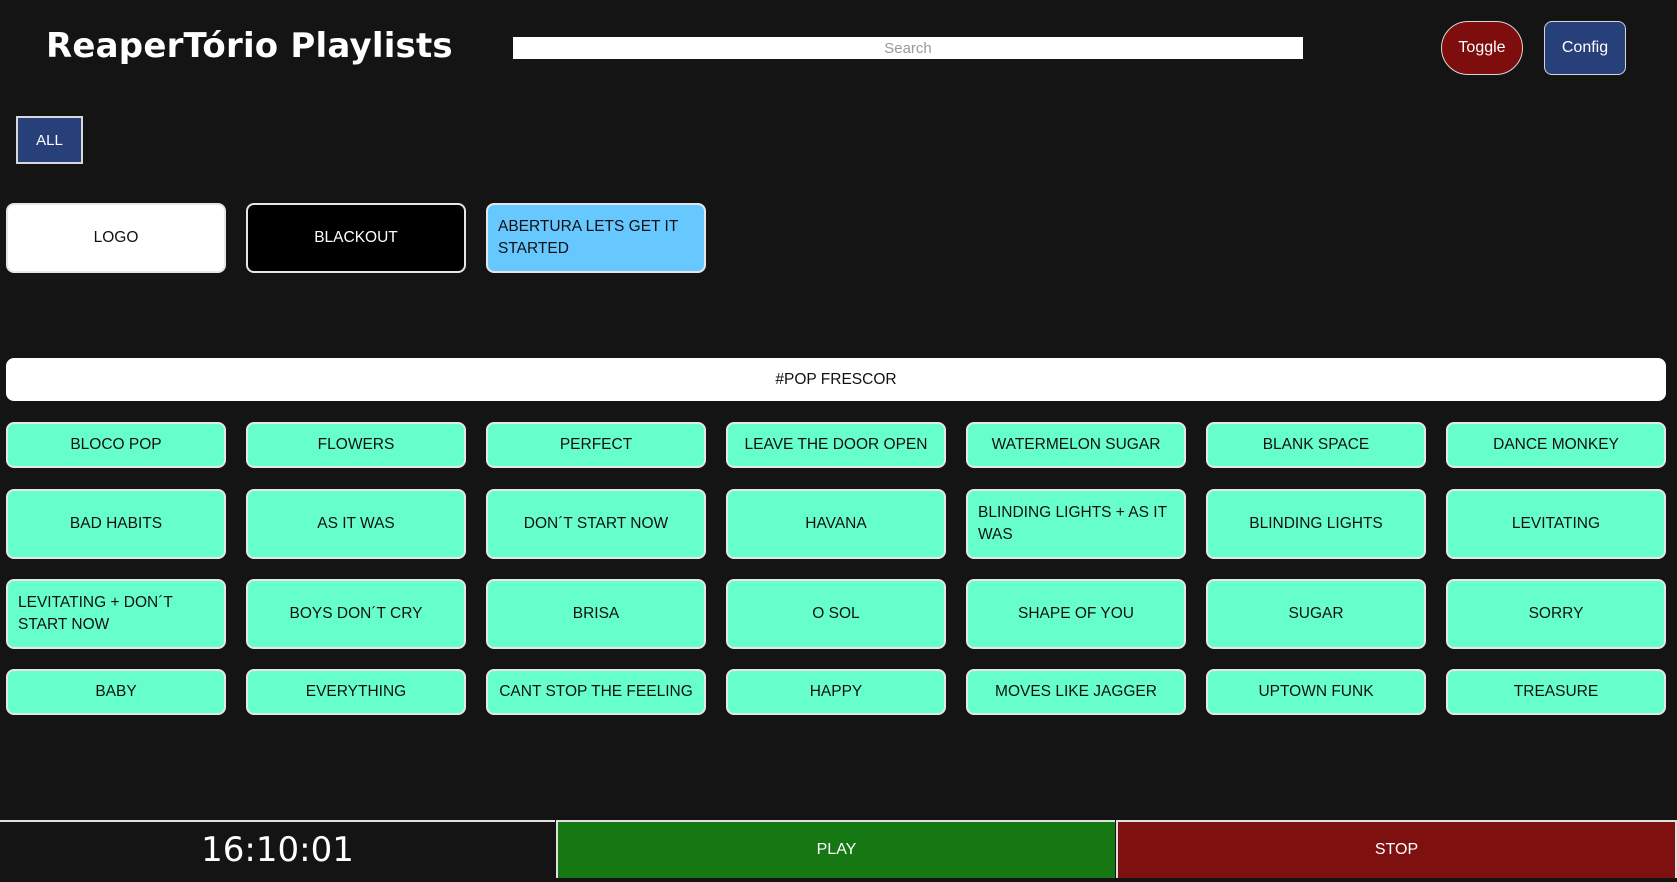 The height and width of the screenshot is (882, 1677). I want to click on song-button: BLOCO POP, so click(116, 445).